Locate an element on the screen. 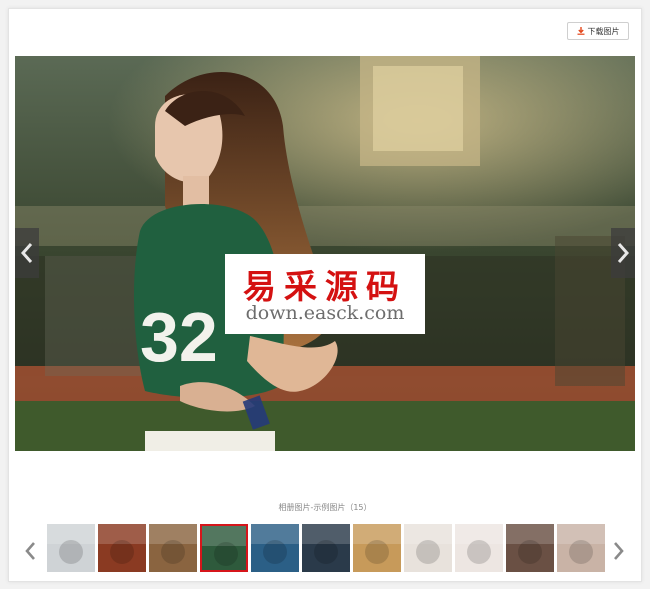  download-image-button: 下载图片 is located at coordinates (598, 31).